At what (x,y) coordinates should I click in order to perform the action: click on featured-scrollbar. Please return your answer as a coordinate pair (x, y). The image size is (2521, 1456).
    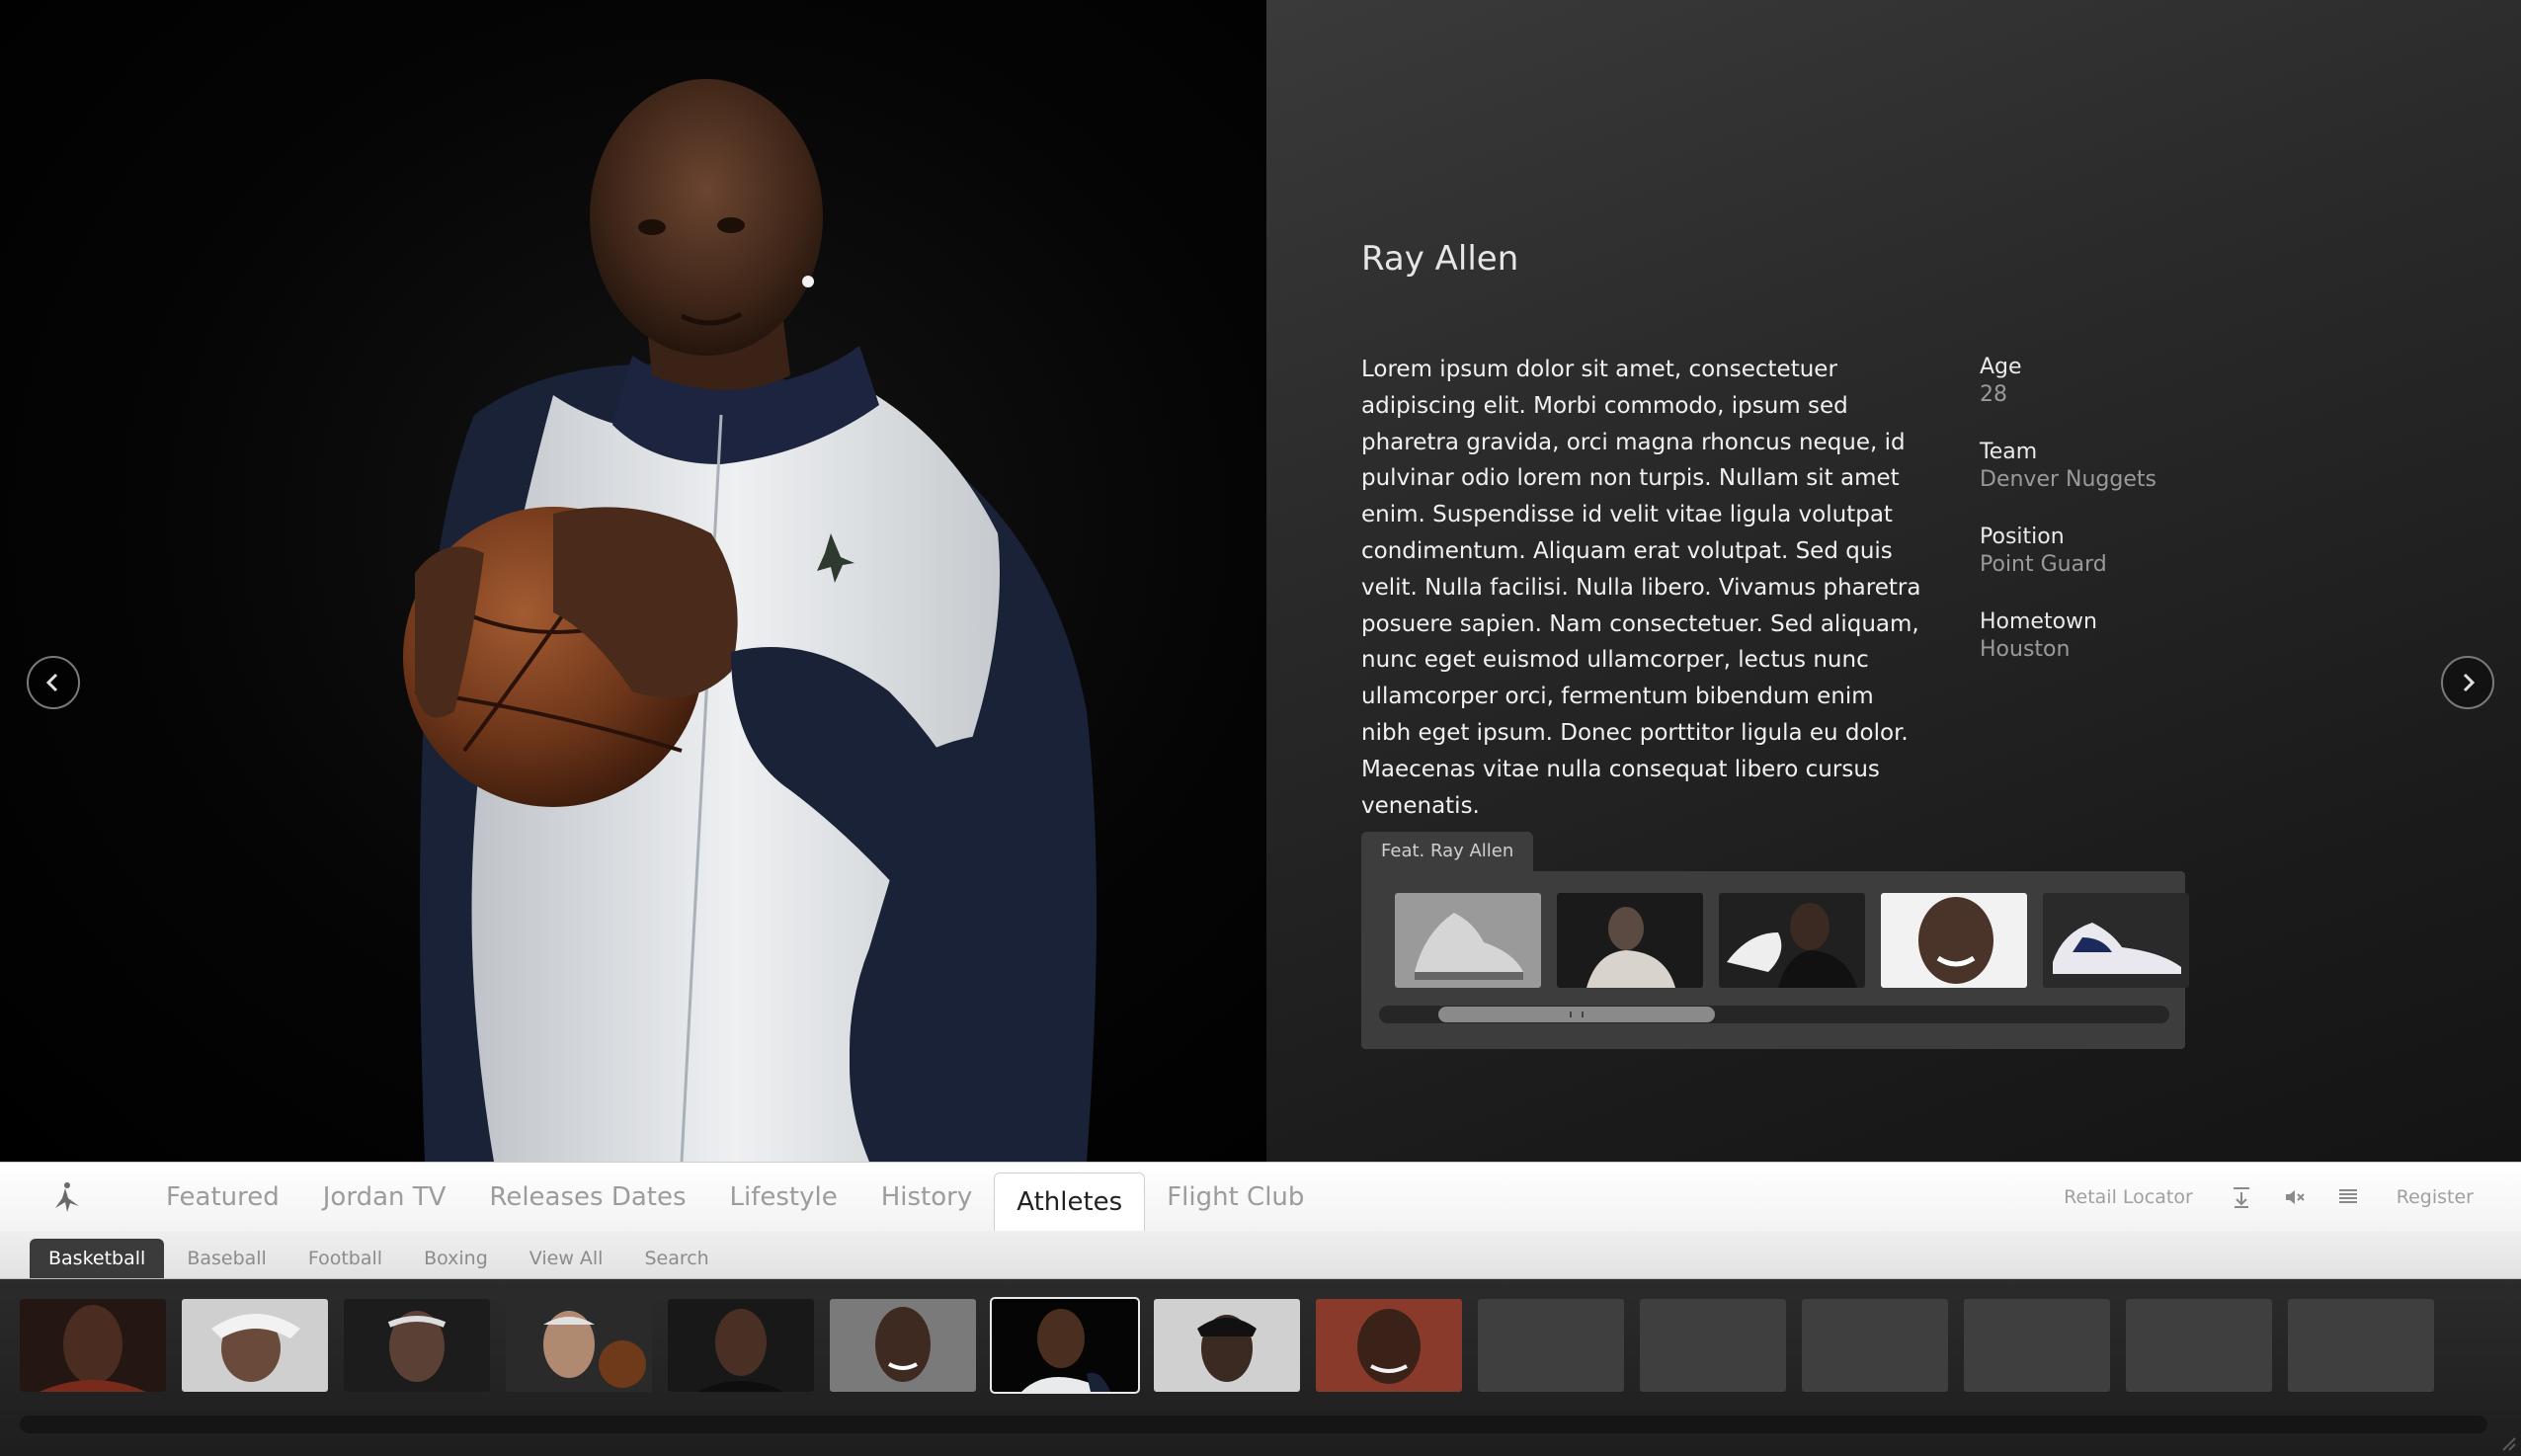
    Looking at the image, I should click on (1774, 1014).